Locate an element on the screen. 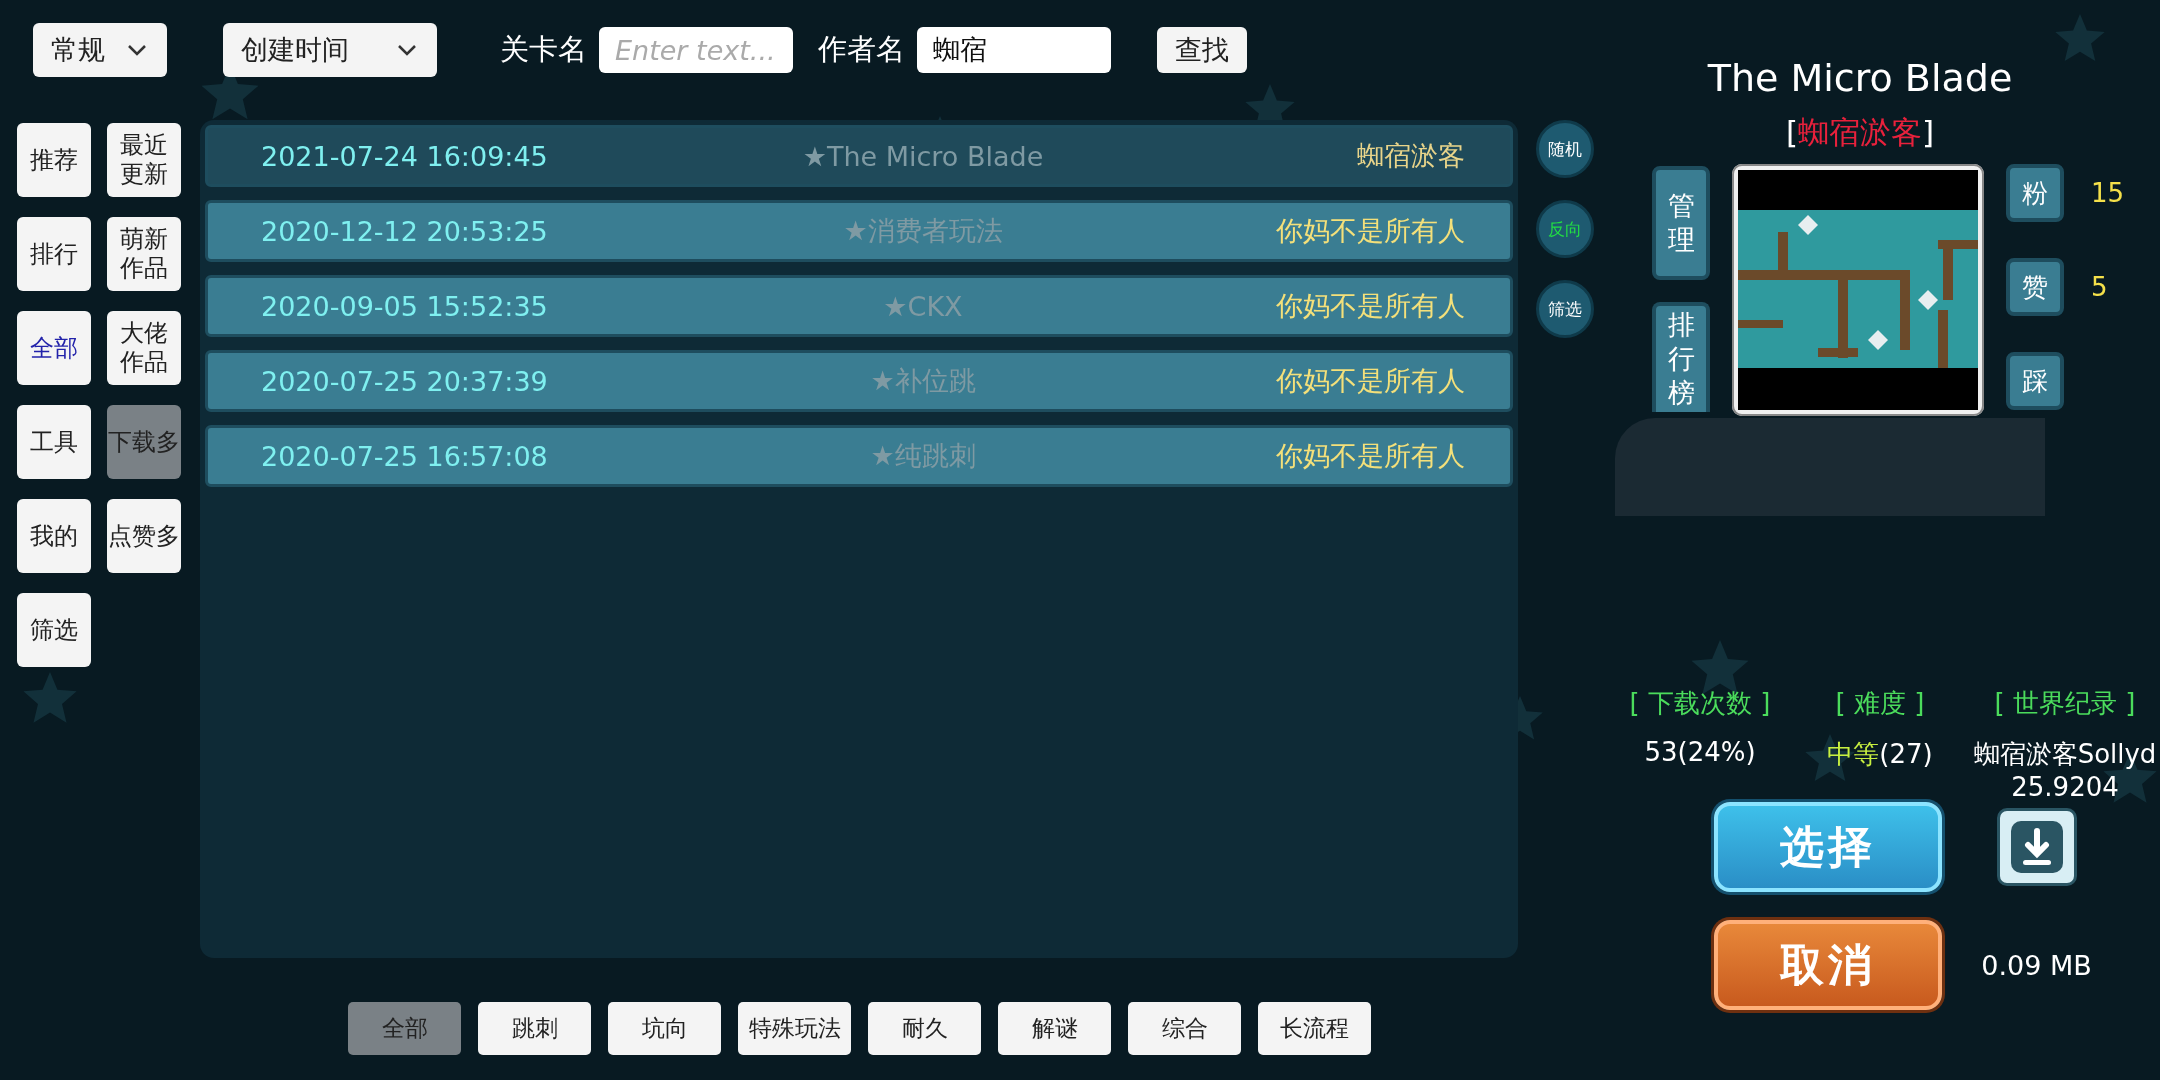 This screenshot has height=1080, width=2160. sidebar-button: 点赞多 is located at coordinates (144, 536).